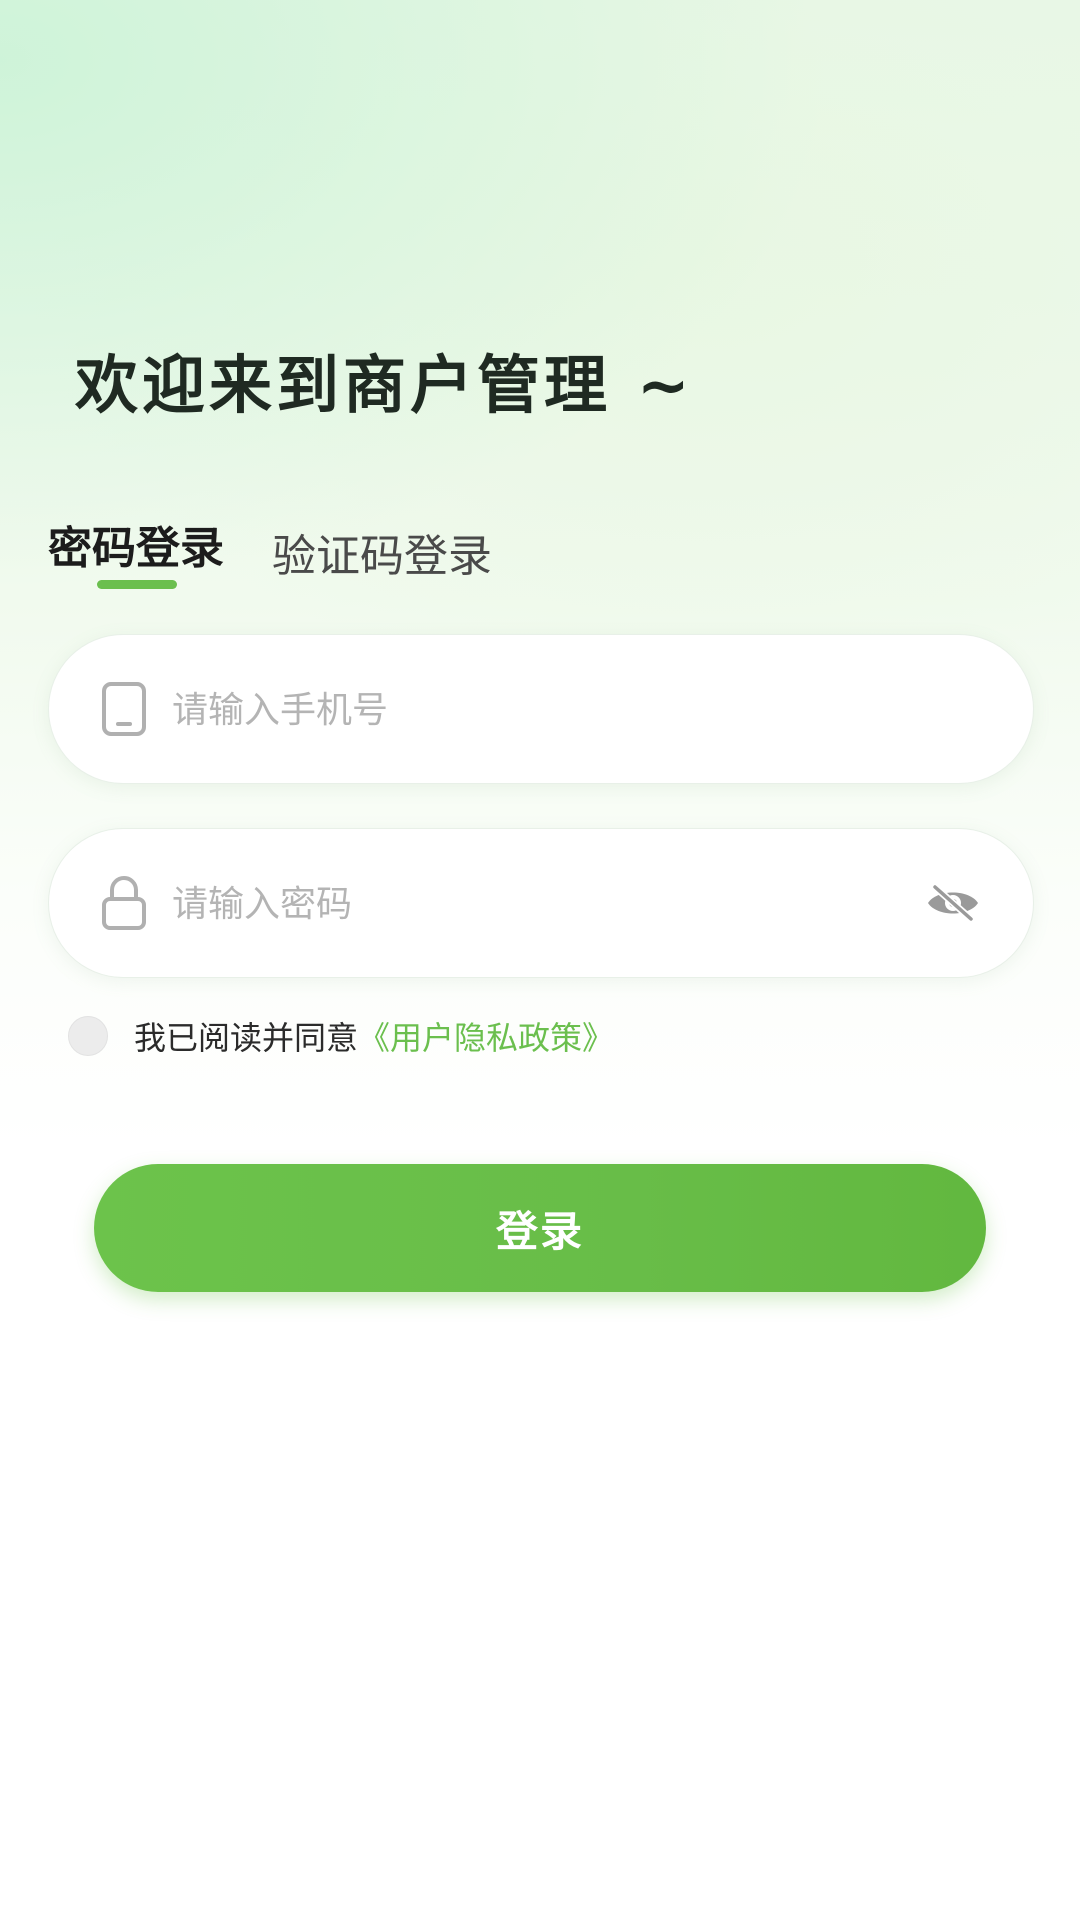 This screenshot has width=1080, height=1920. What do you see at coordinates (124, 903) in the screenshot?
I see `lock-icon` at bounding box center [124, 903].